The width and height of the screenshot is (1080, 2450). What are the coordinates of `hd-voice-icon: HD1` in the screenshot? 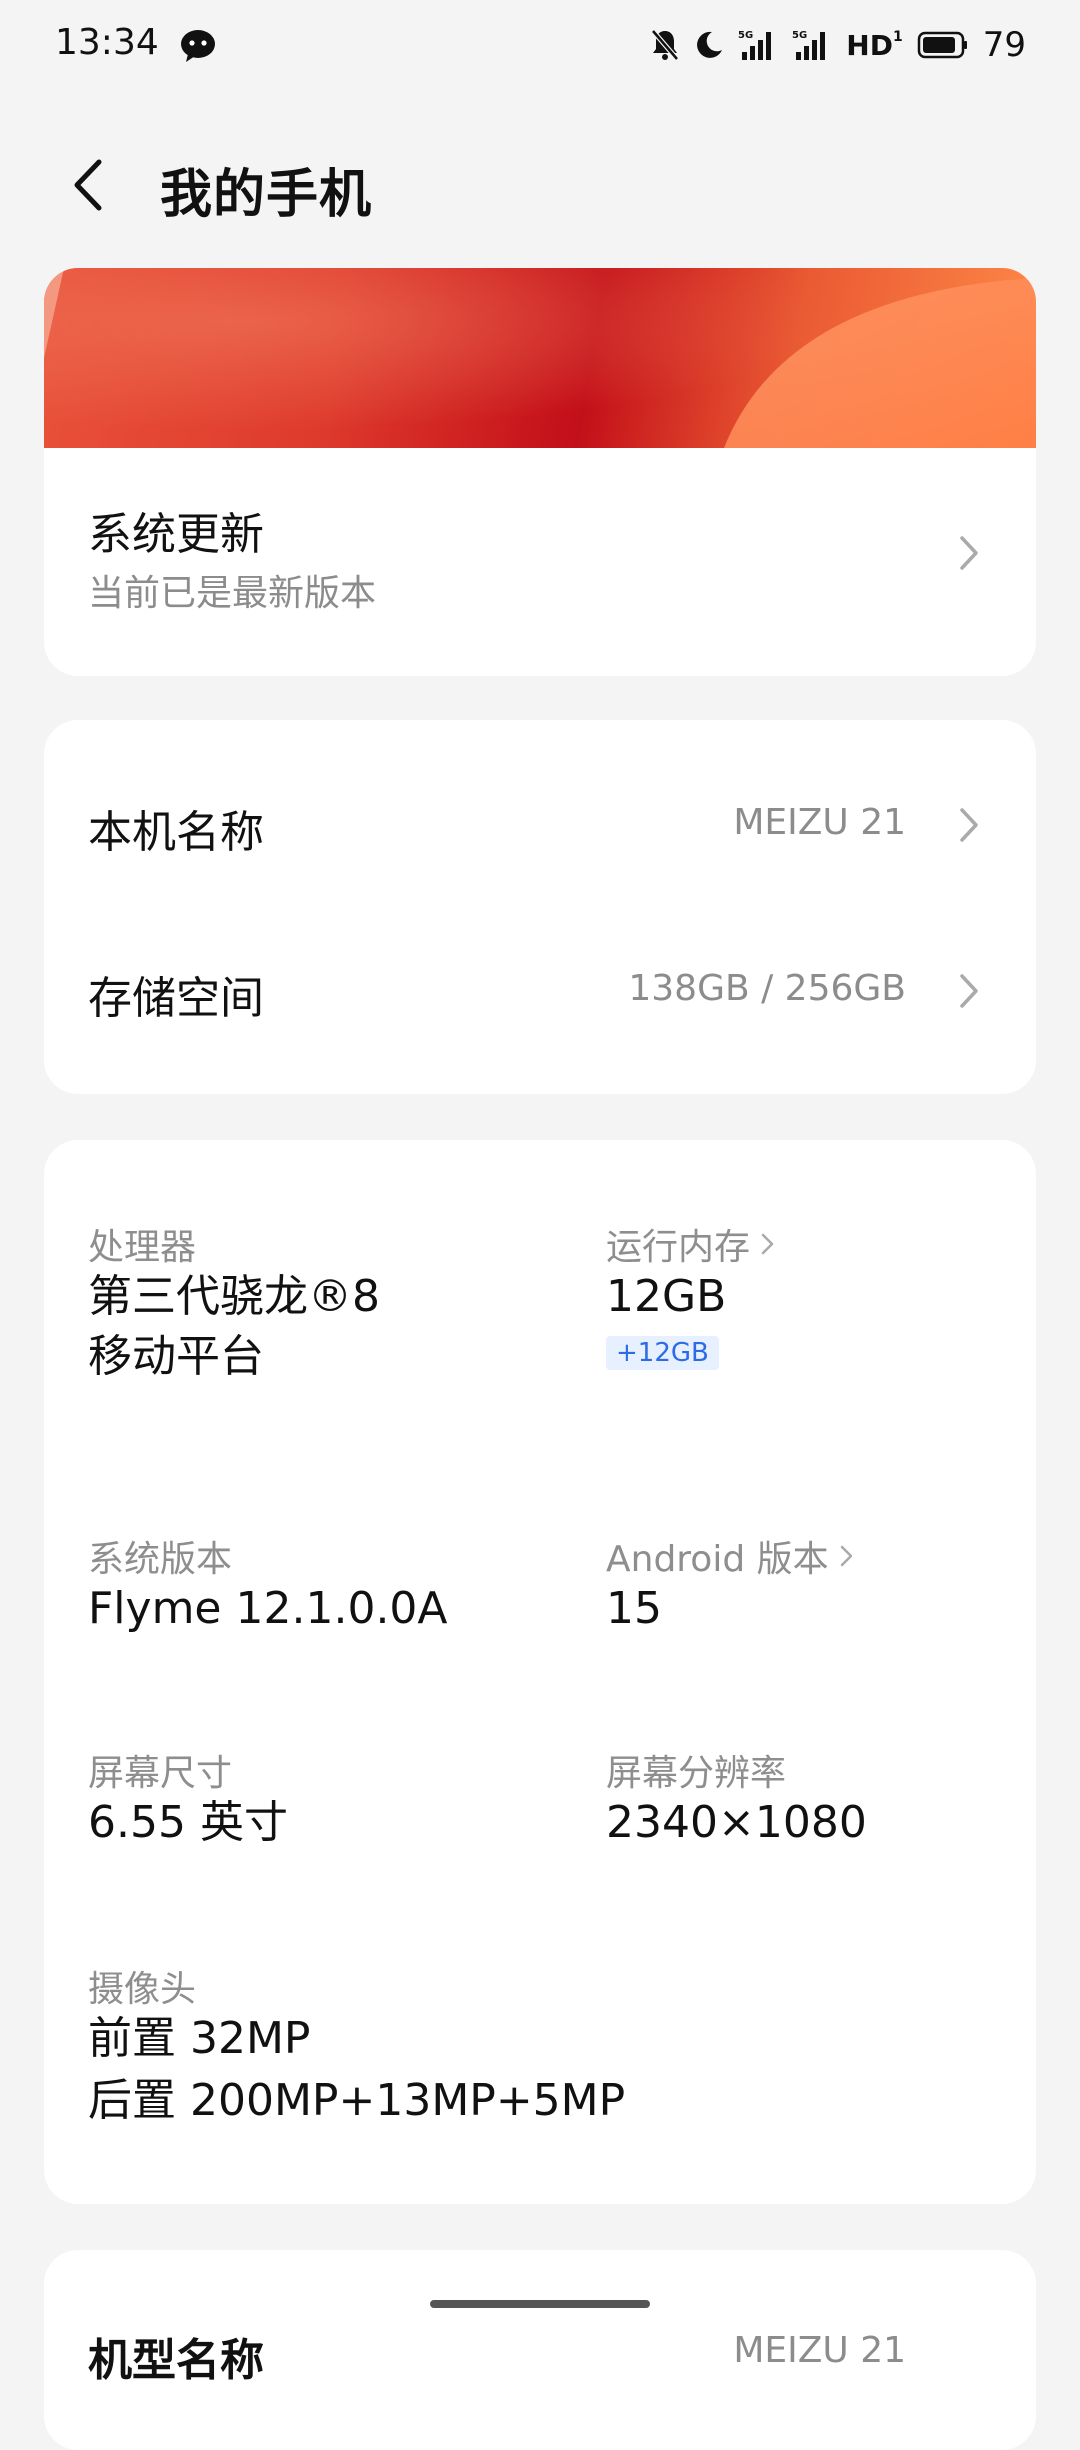 It's located at (874, 45).